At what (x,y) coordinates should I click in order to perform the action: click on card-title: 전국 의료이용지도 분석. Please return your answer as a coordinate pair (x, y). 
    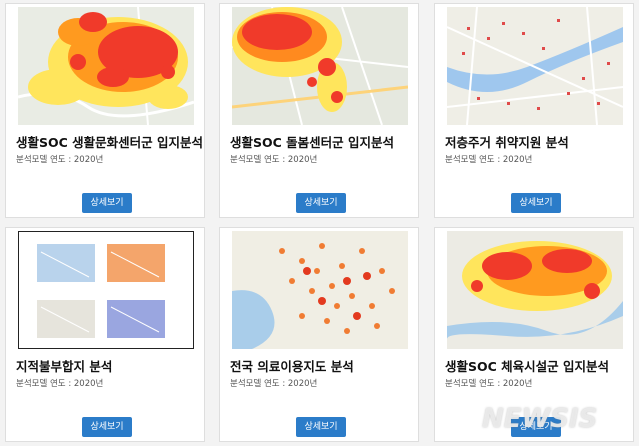
    Looking at the image, I should click on (292, 366).